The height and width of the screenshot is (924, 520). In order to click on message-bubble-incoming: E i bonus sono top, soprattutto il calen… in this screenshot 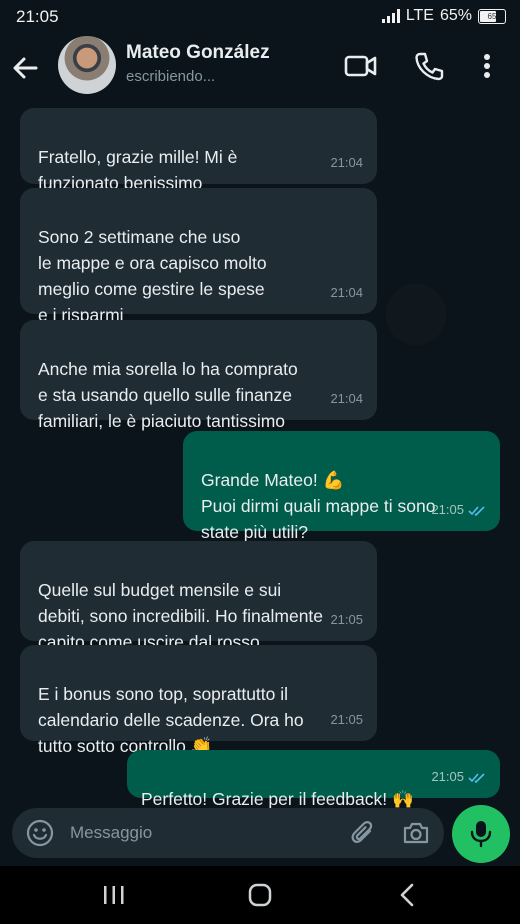, I will do `click(198, 700)`.